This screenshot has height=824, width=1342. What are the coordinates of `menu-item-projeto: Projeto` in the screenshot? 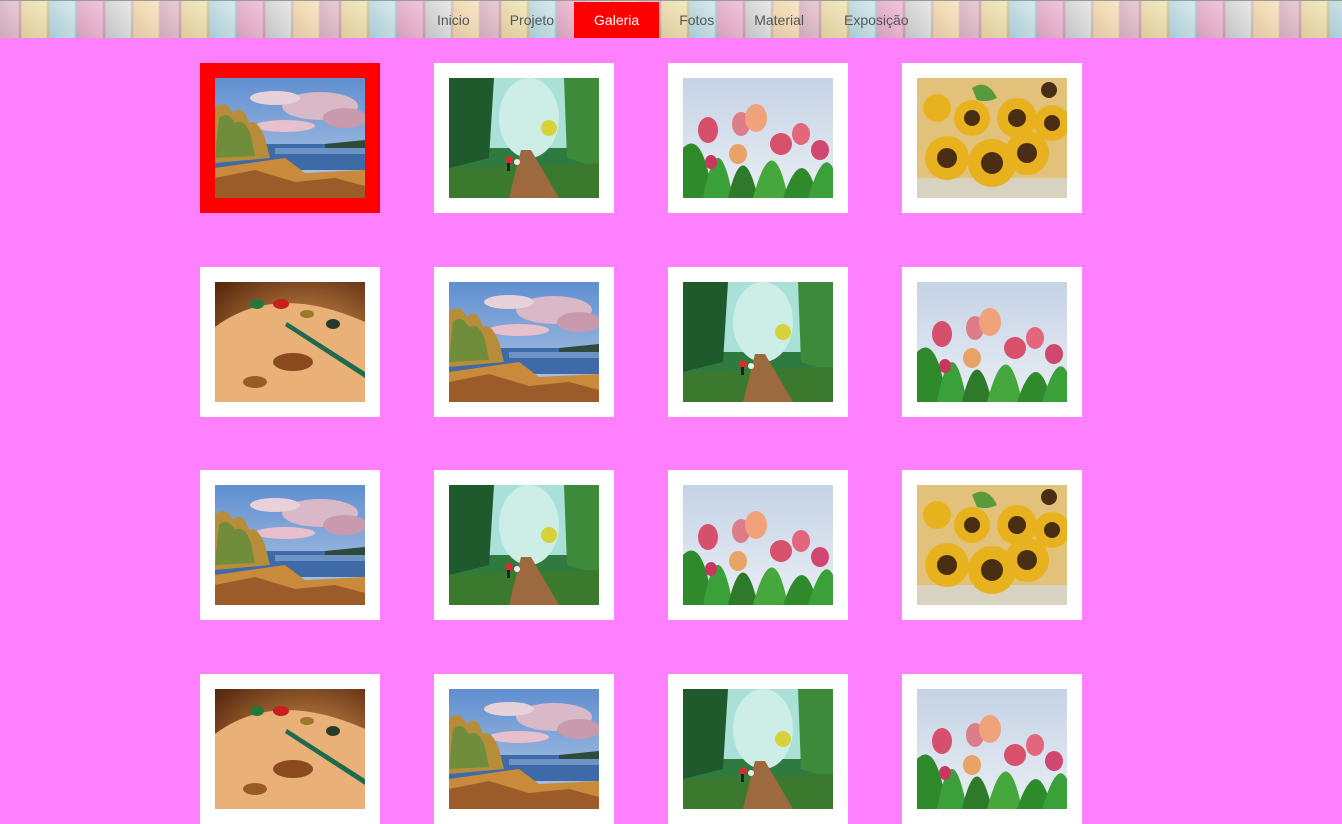 It's located at (532, 20).